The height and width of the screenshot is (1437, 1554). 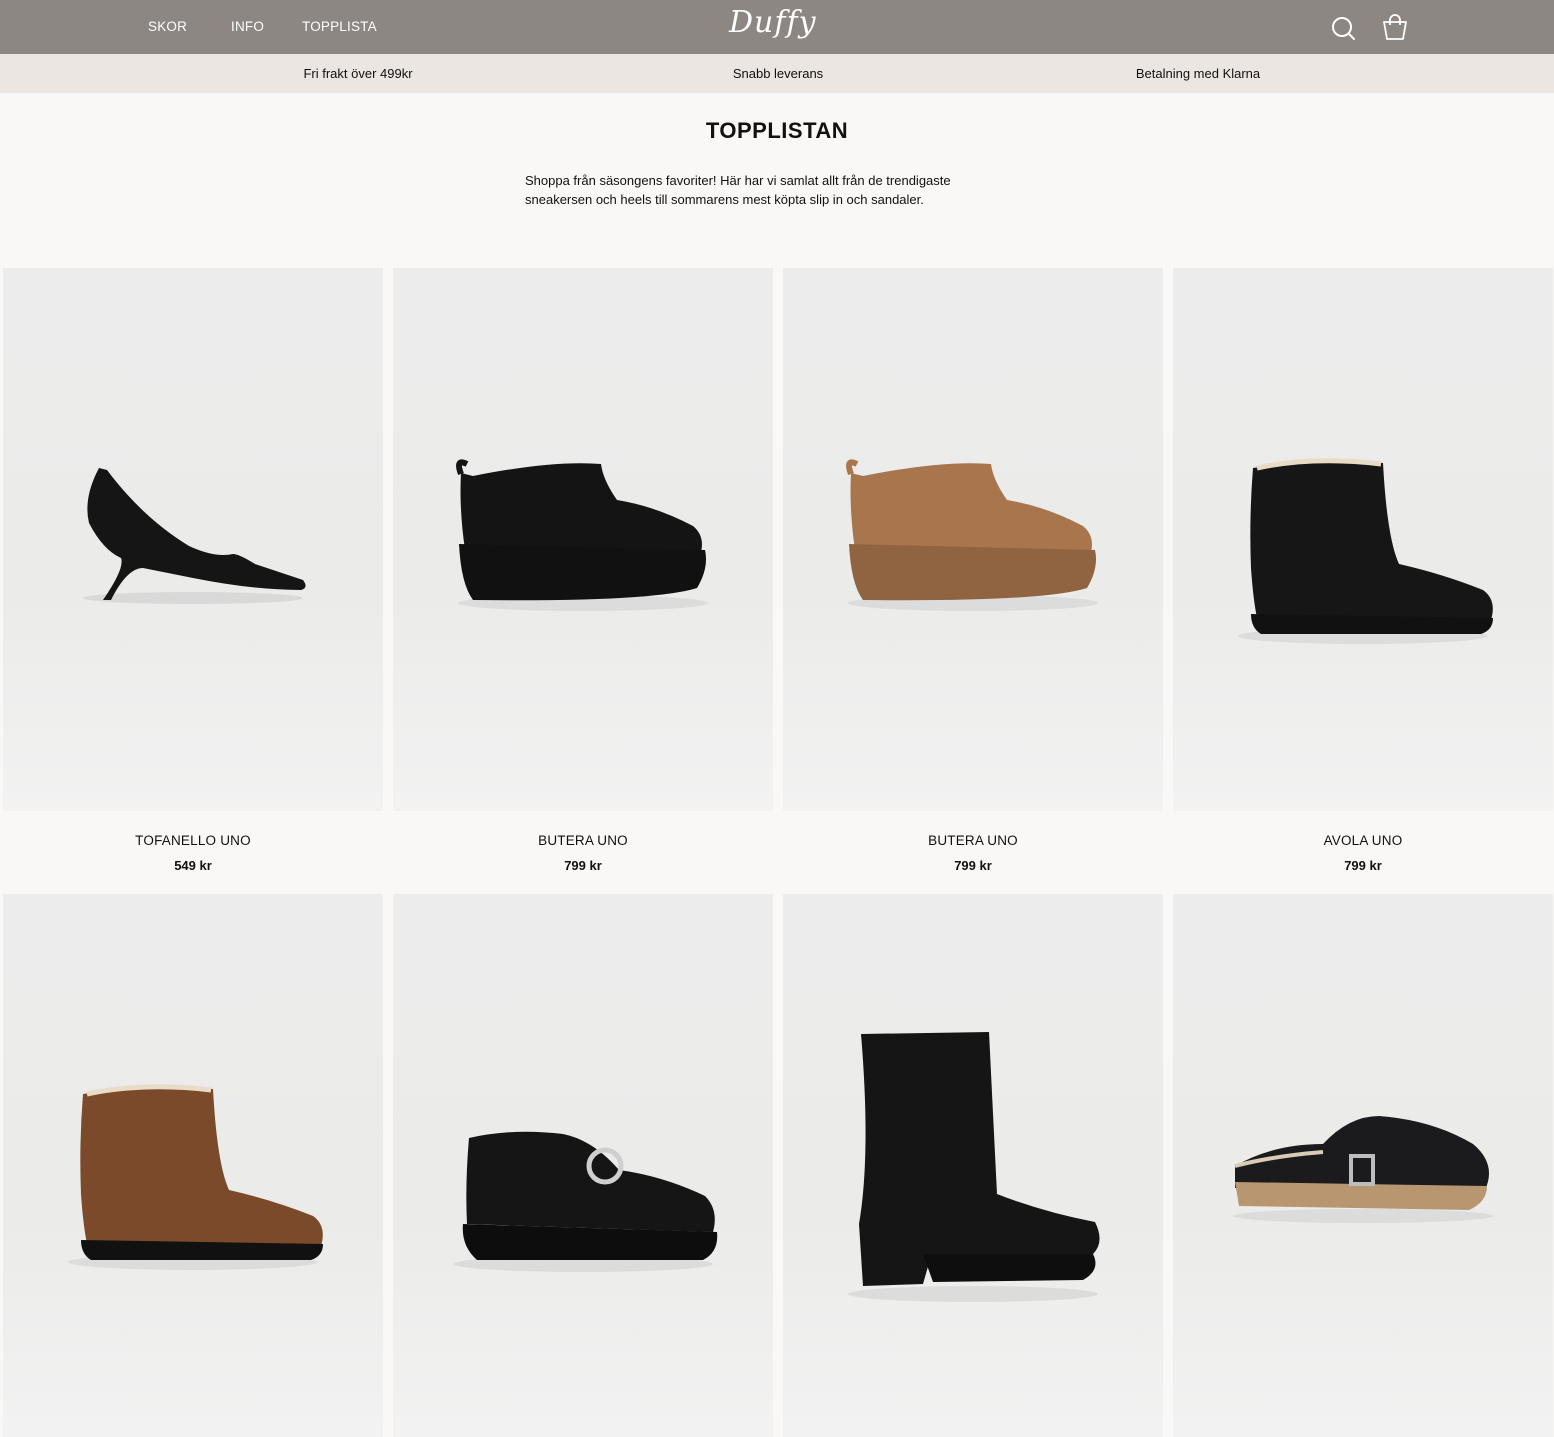 I want to click on pump-shoe-image, so click(x=194, y=536).